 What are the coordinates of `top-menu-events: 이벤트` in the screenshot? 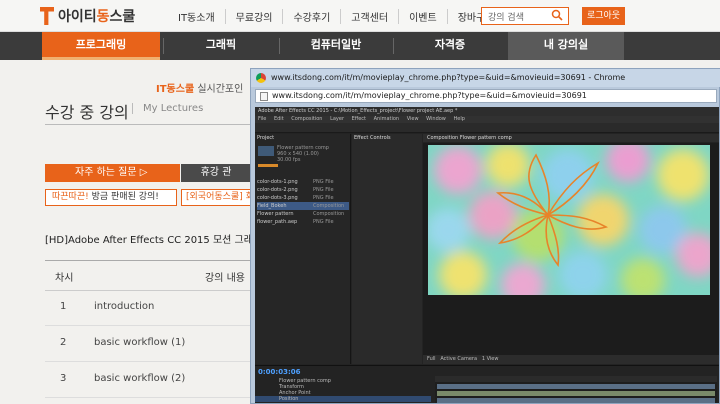 It's located at (422, 16).